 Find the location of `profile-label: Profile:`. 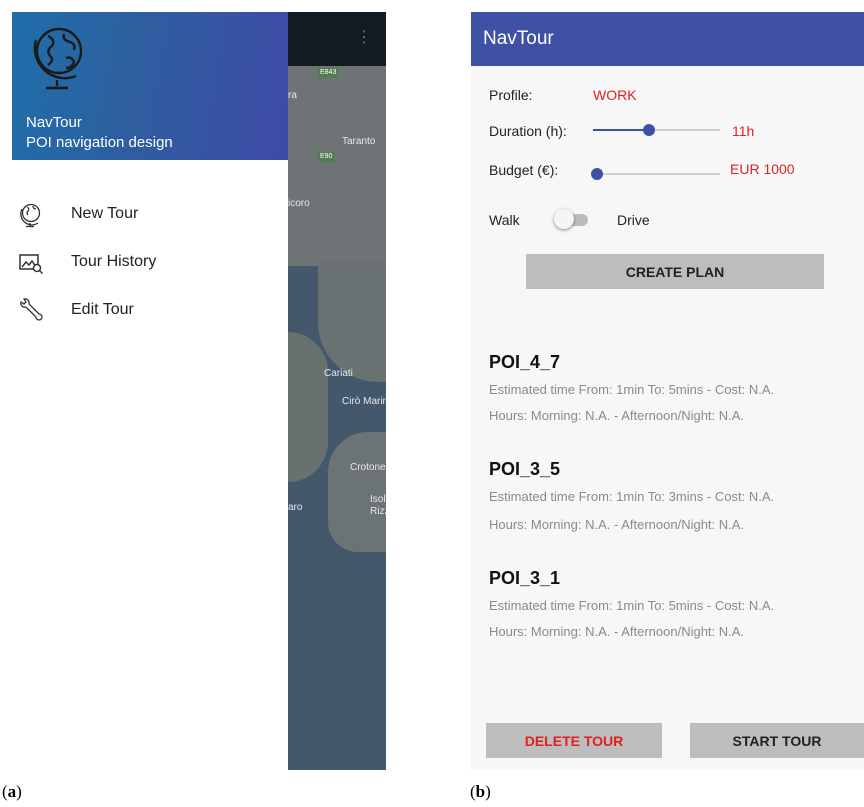

profile-label: Profile: is located at coordinates (511, 95).